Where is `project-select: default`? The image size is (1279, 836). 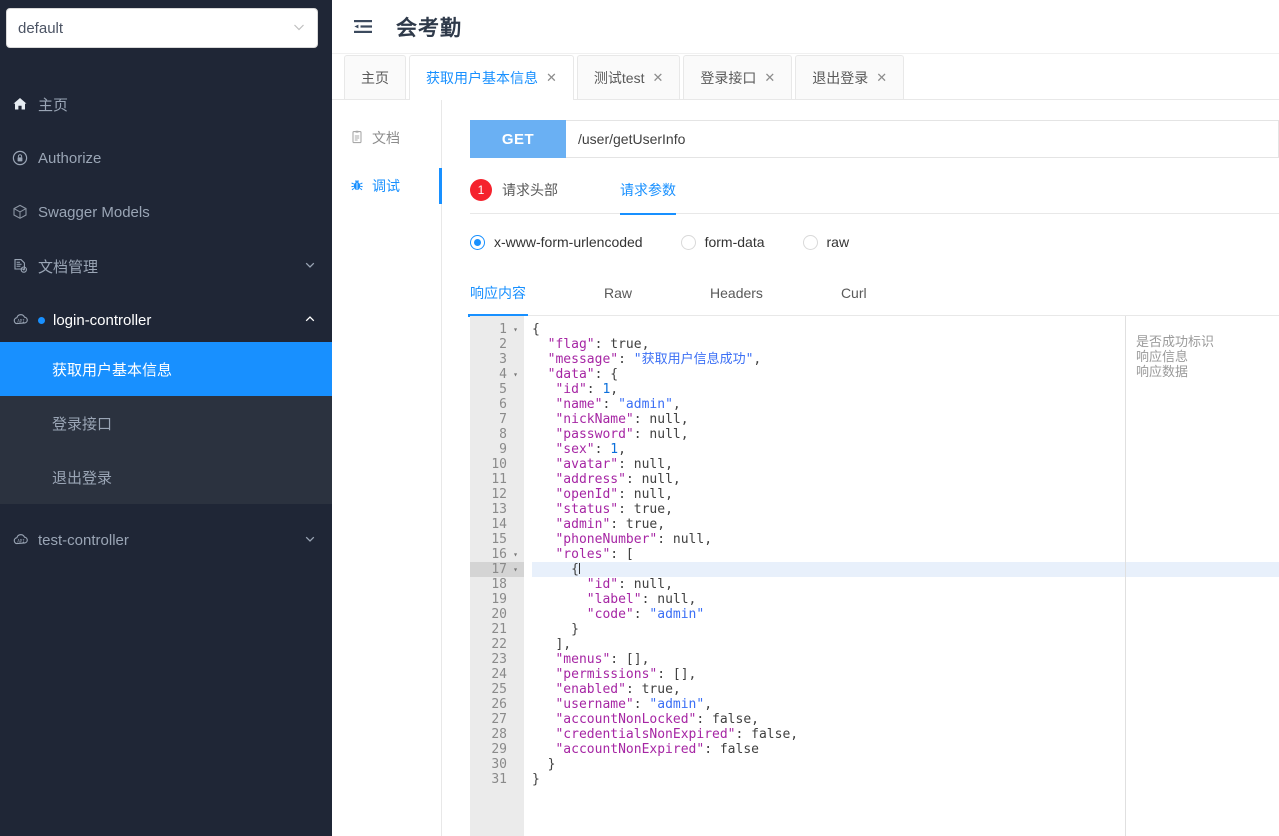 project-select: default is located at coordinates (162, 28).